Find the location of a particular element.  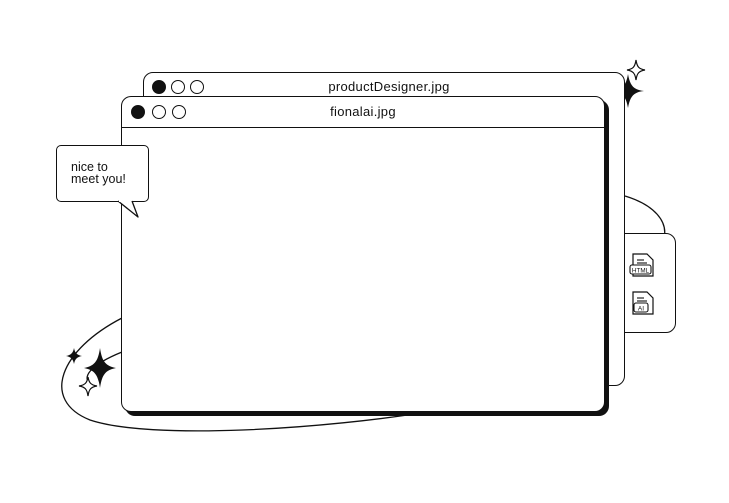

svg-text: AI is located at coordinates (641, 308).